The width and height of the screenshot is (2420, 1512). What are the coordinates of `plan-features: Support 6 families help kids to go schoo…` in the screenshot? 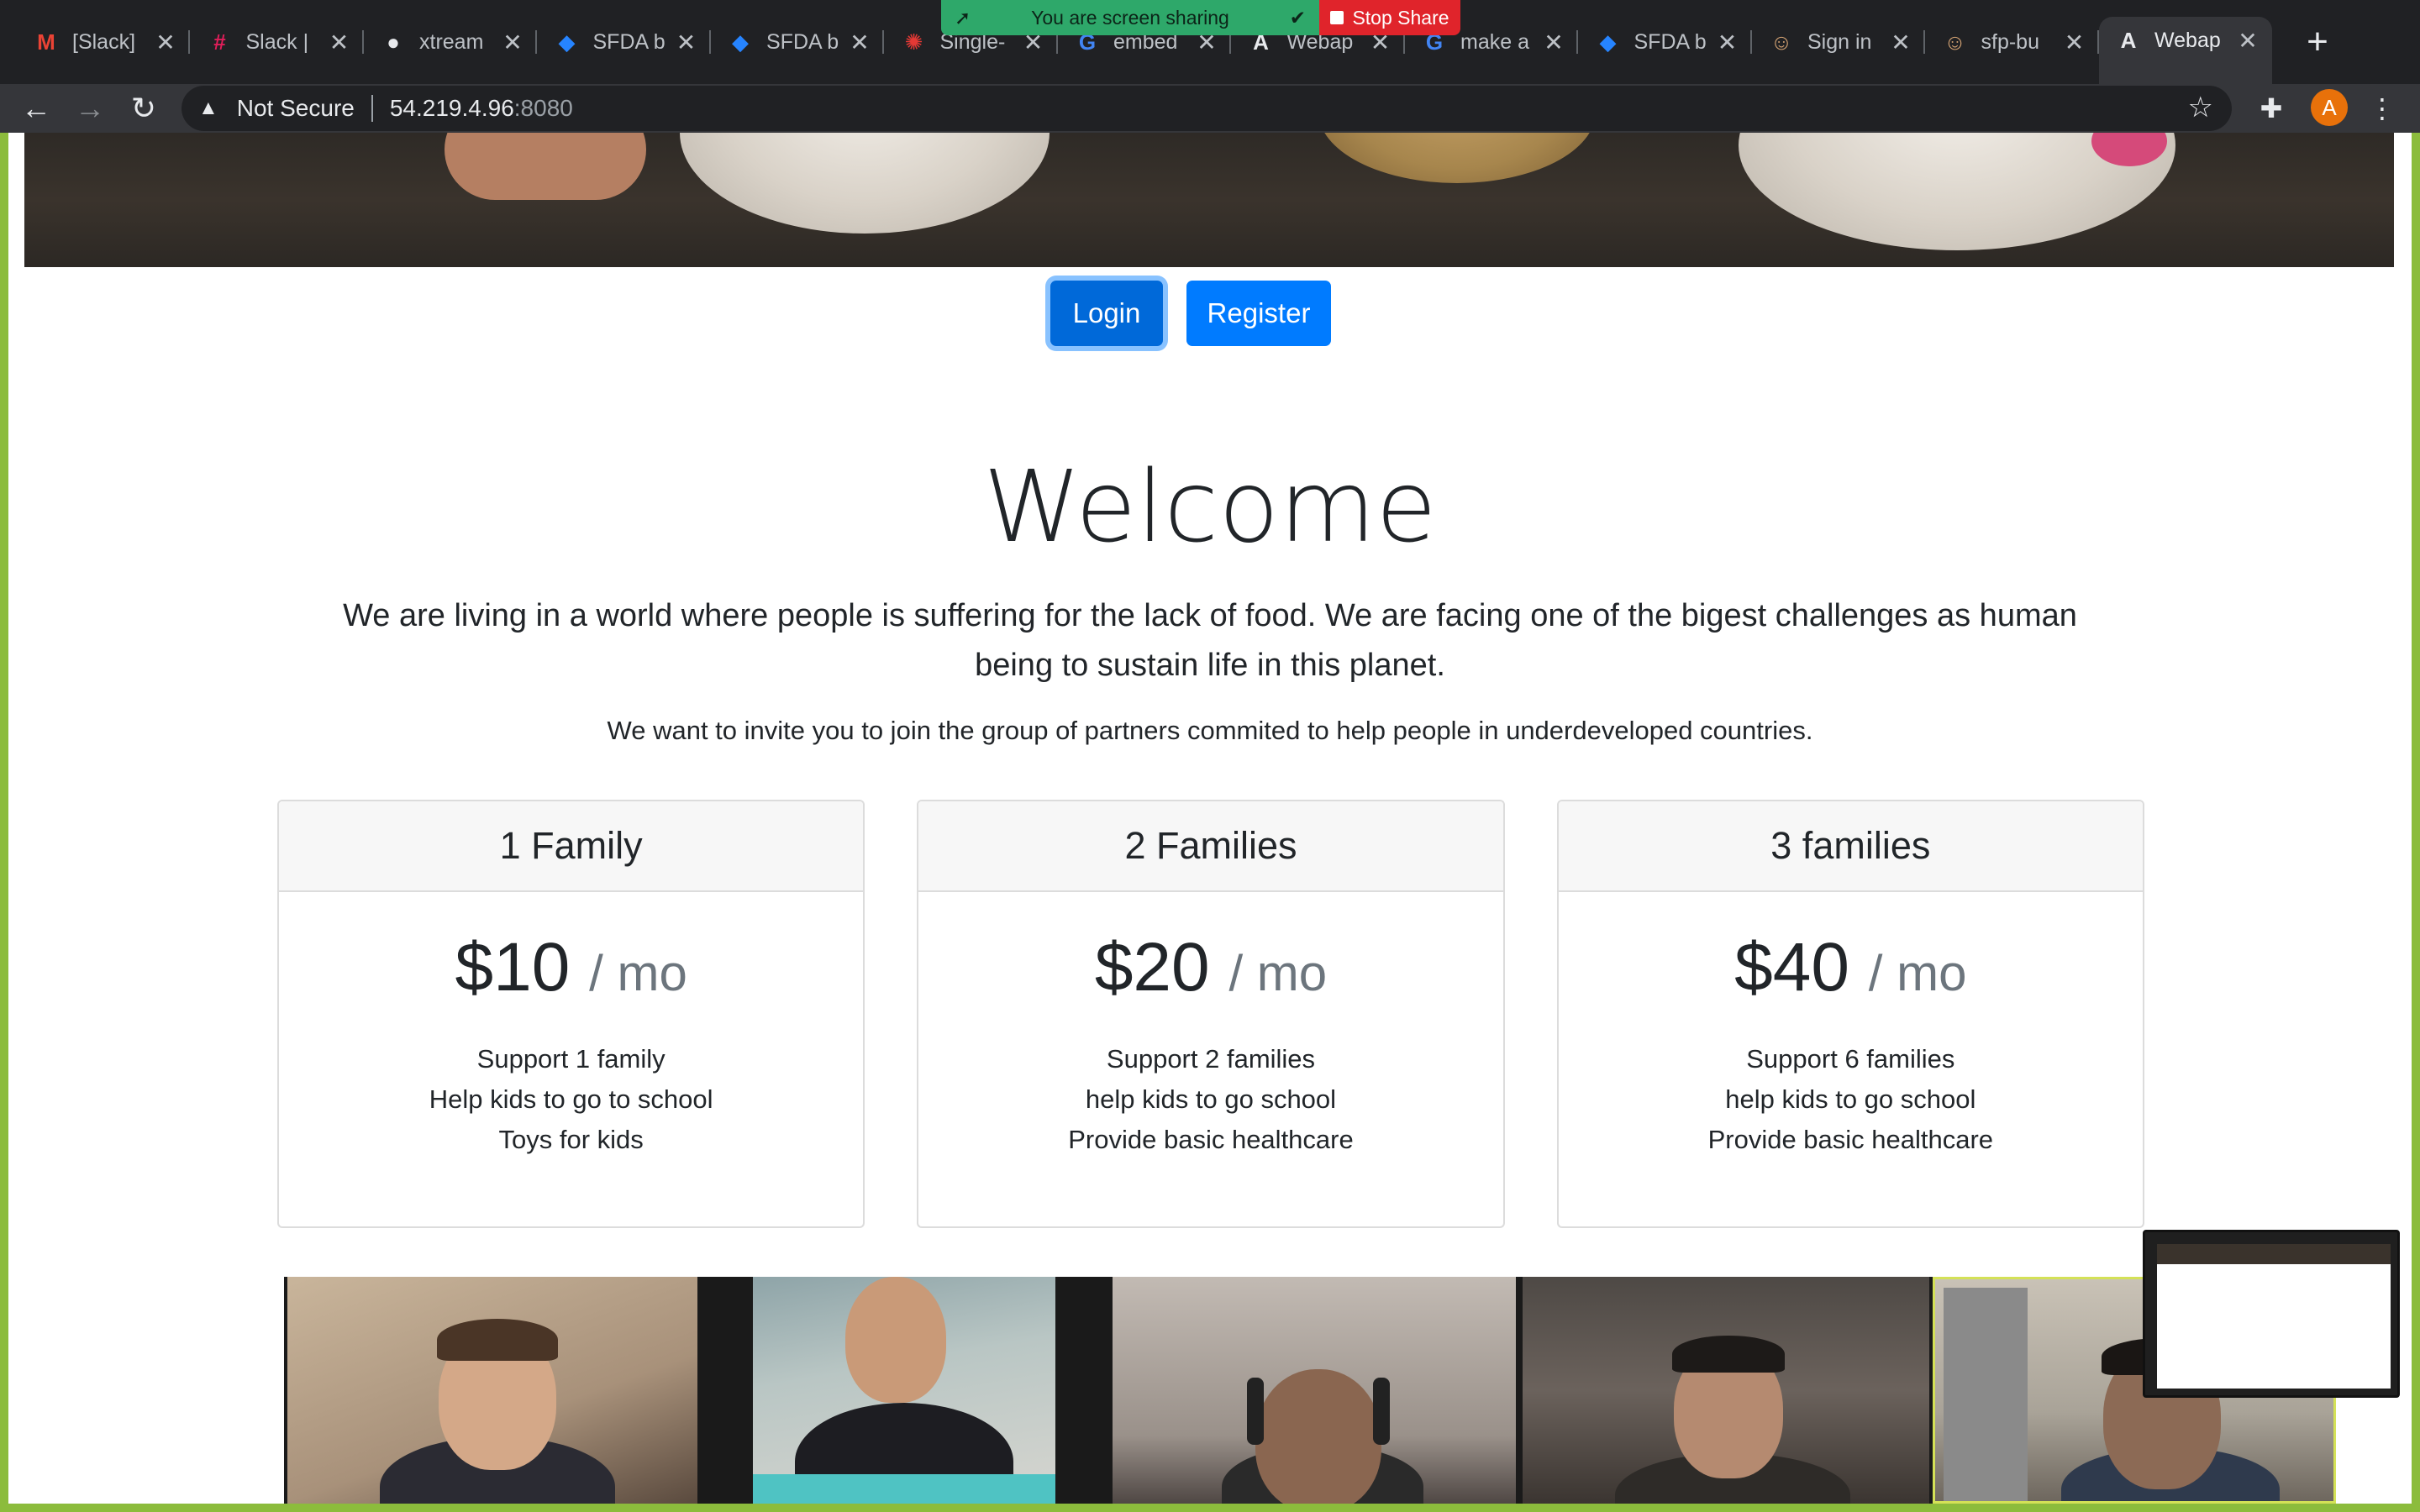 It's located at (1851, 1099).